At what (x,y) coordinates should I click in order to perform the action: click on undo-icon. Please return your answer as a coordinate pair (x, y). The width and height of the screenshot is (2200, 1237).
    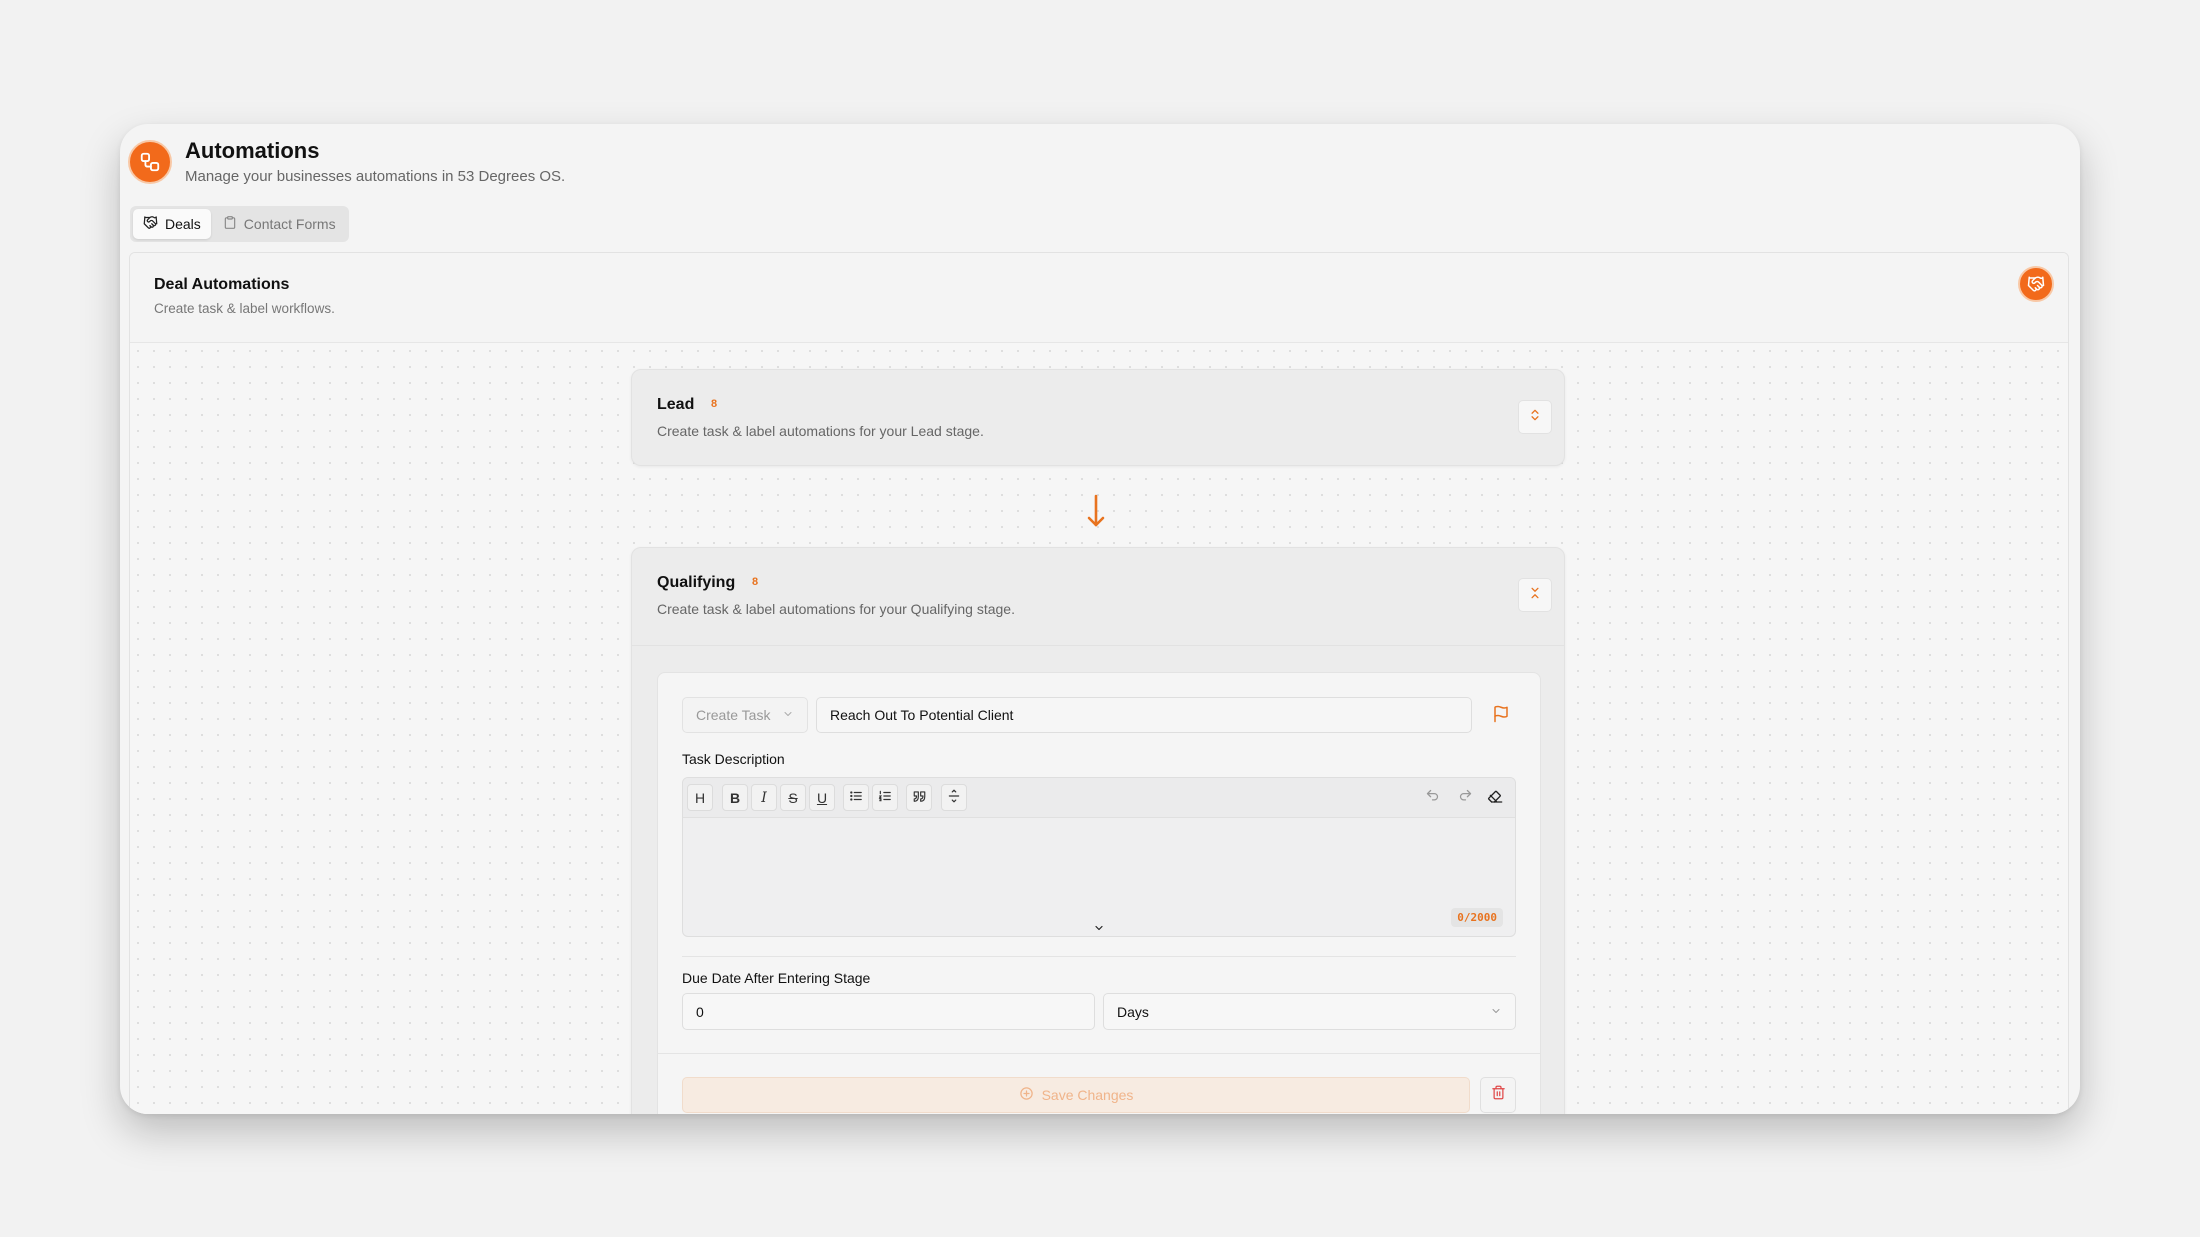
    Looking at the image, I should click on (1432, 798).